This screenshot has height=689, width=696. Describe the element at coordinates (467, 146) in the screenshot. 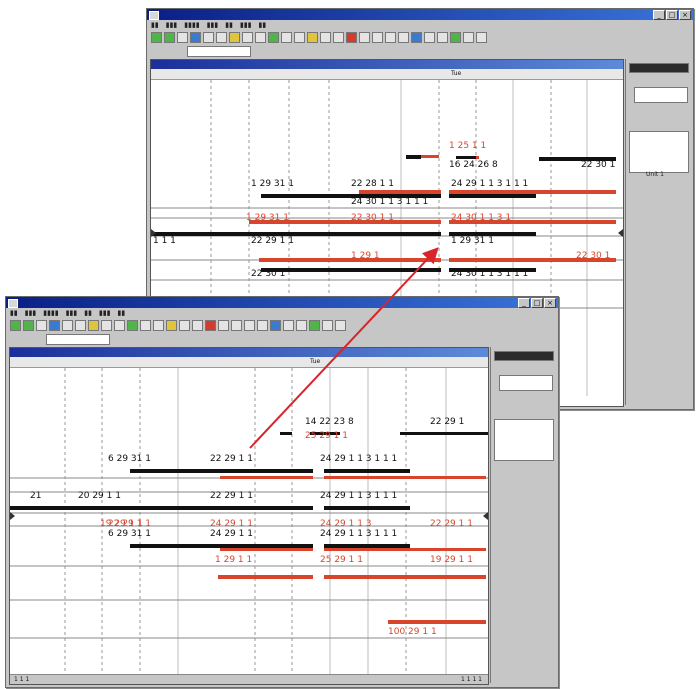

I see `schedule-label-red: 1 25 1 1` at that location.